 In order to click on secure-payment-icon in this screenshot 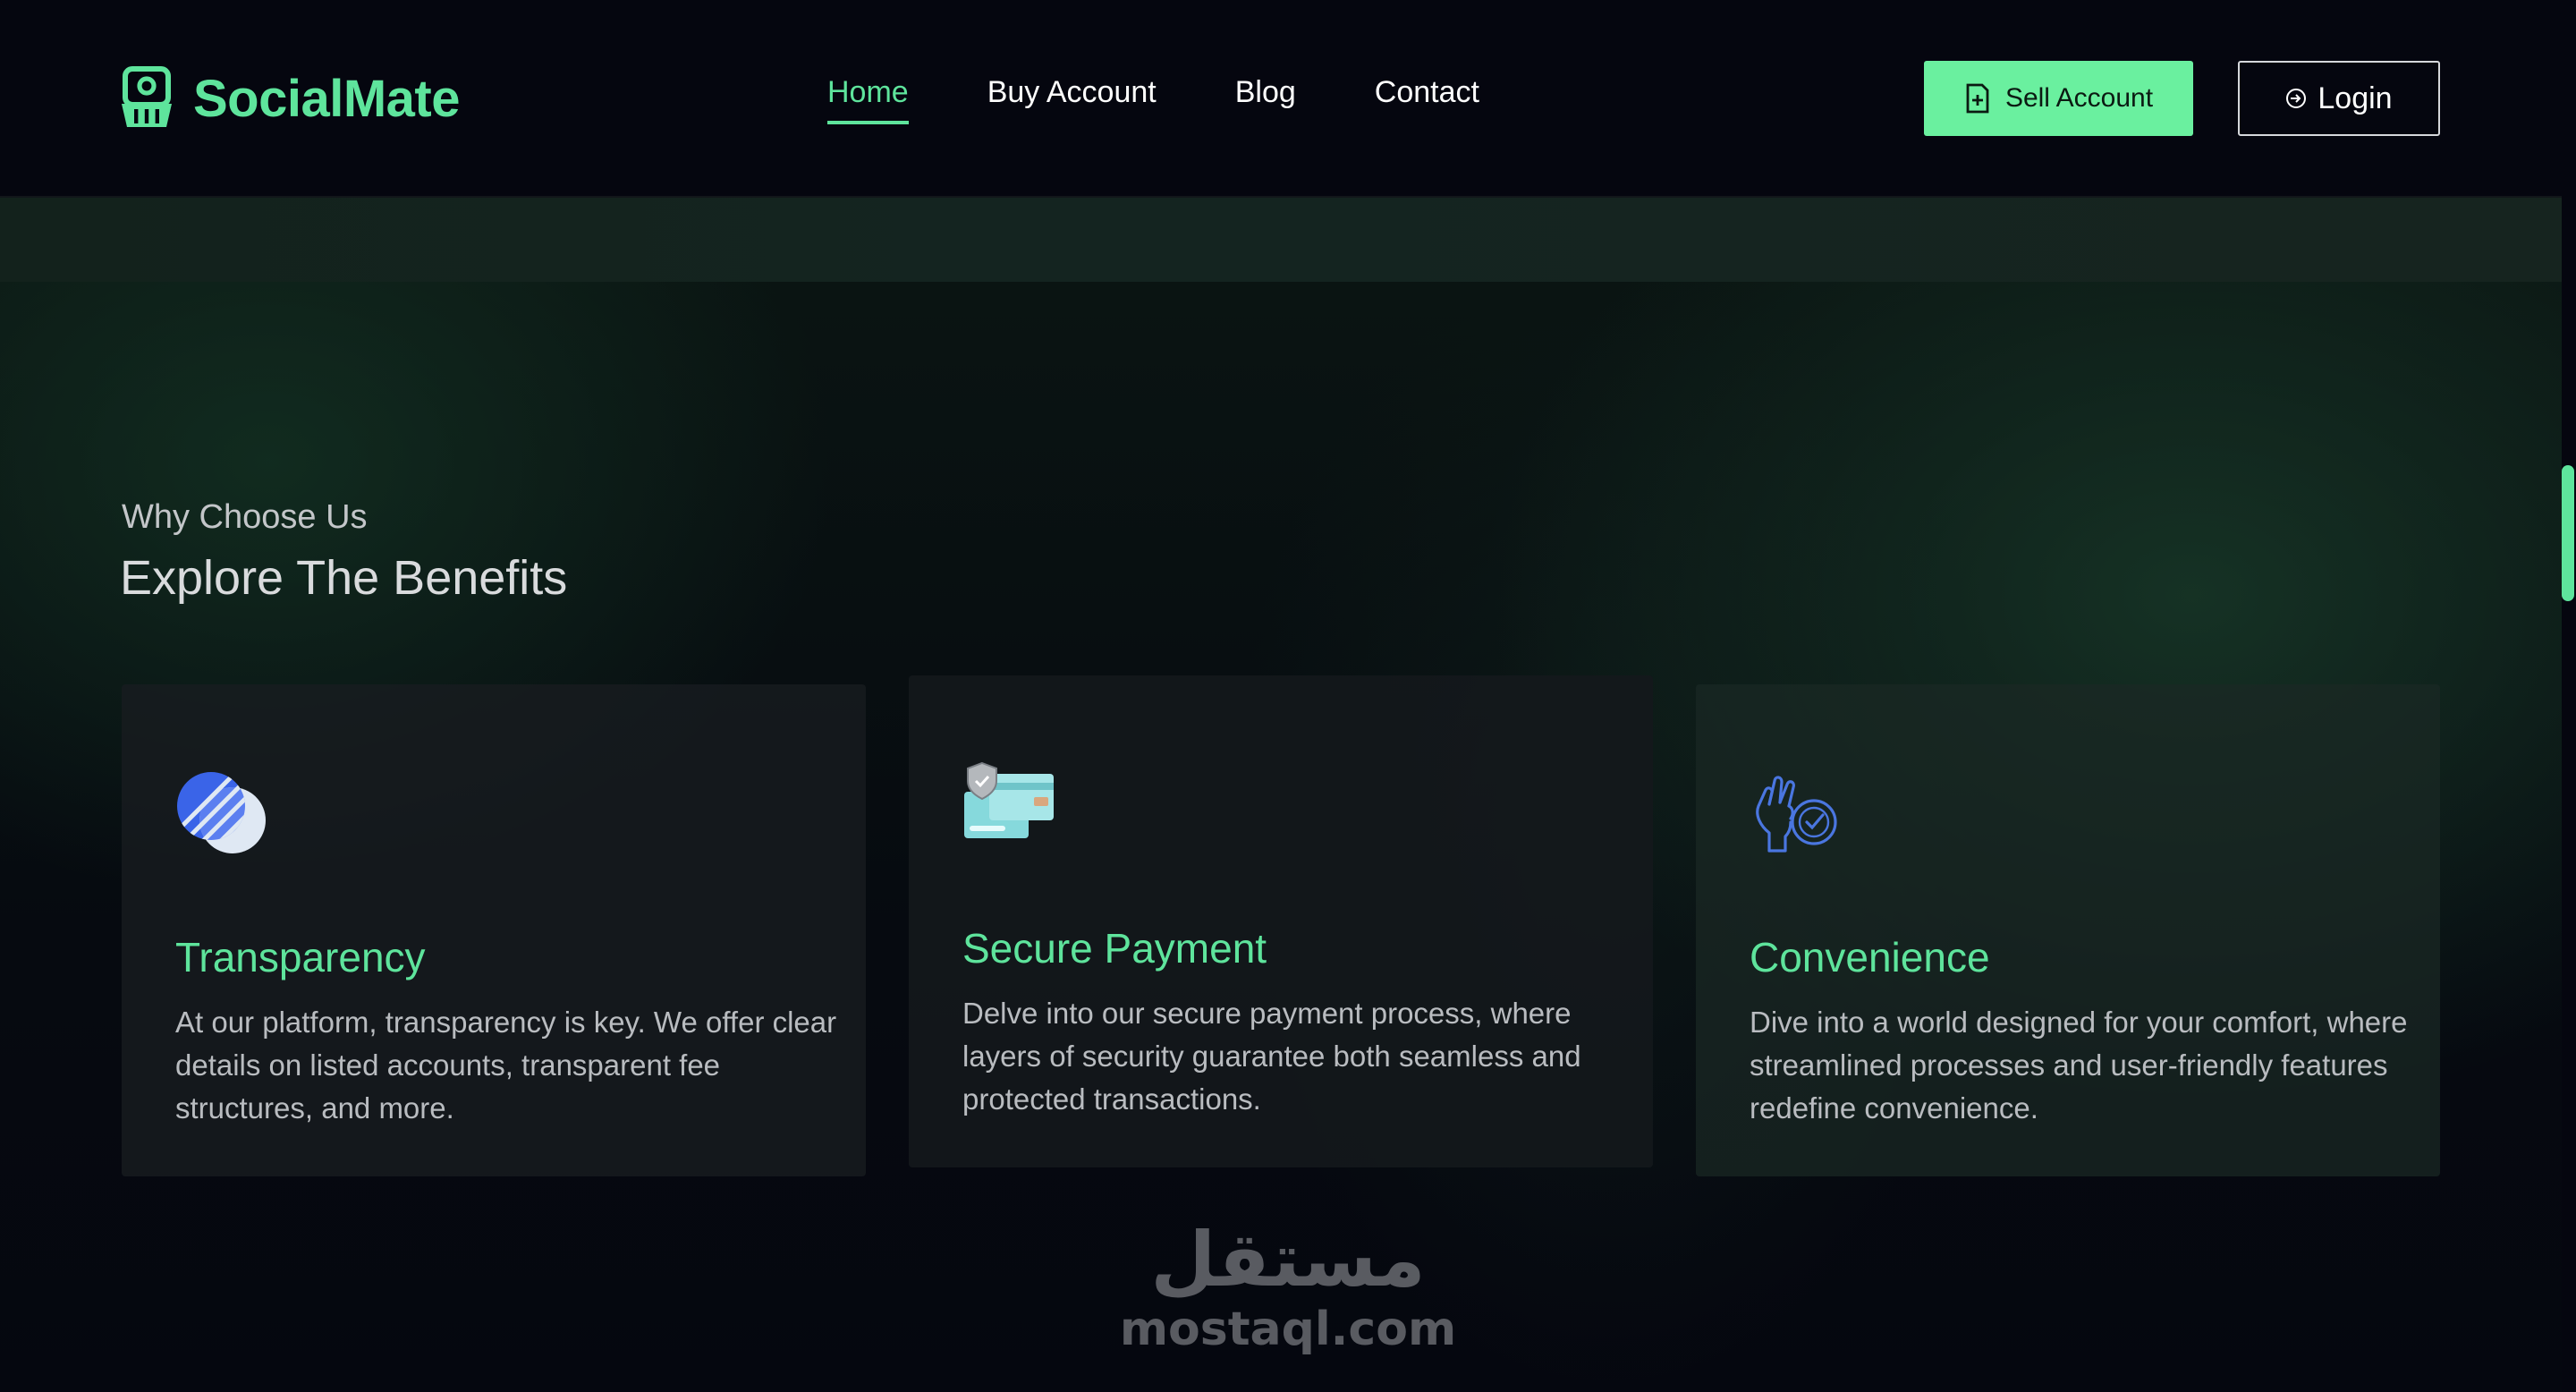, I will do `click(1009, 799)`.